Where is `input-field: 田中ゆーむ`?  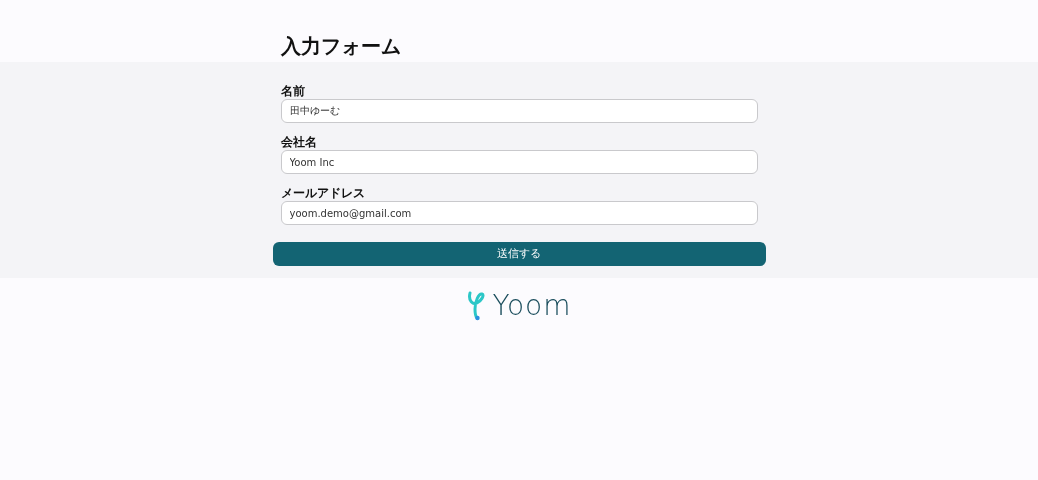 input-field: 田中ゆーむ is located at coordinates (519, 111).